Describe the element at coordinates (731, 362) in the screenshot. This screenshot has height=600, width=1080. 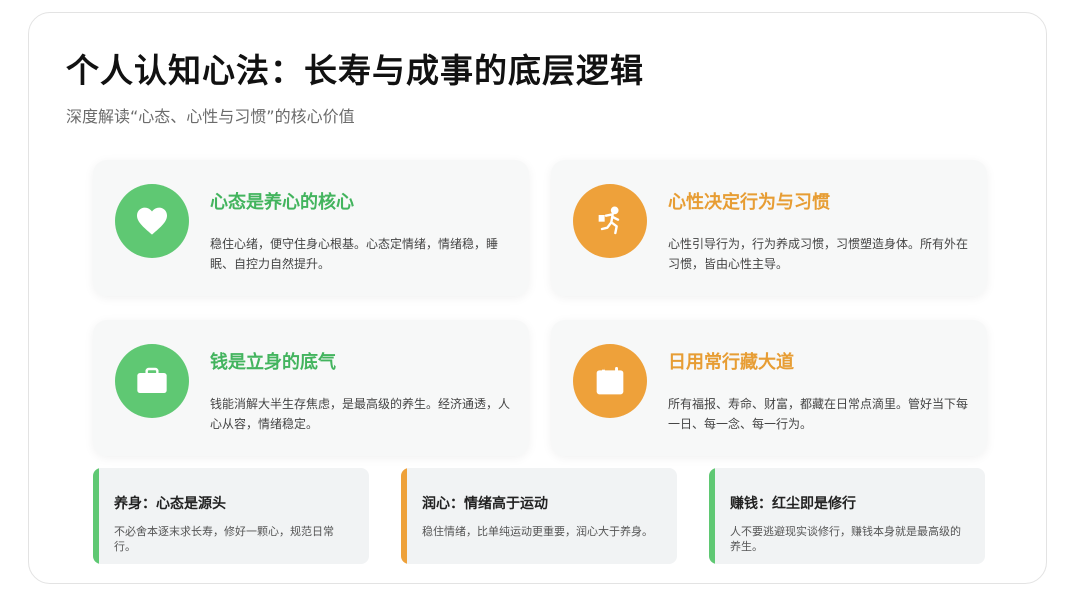
I see `card-title: 日用常行藏大道` at that location.